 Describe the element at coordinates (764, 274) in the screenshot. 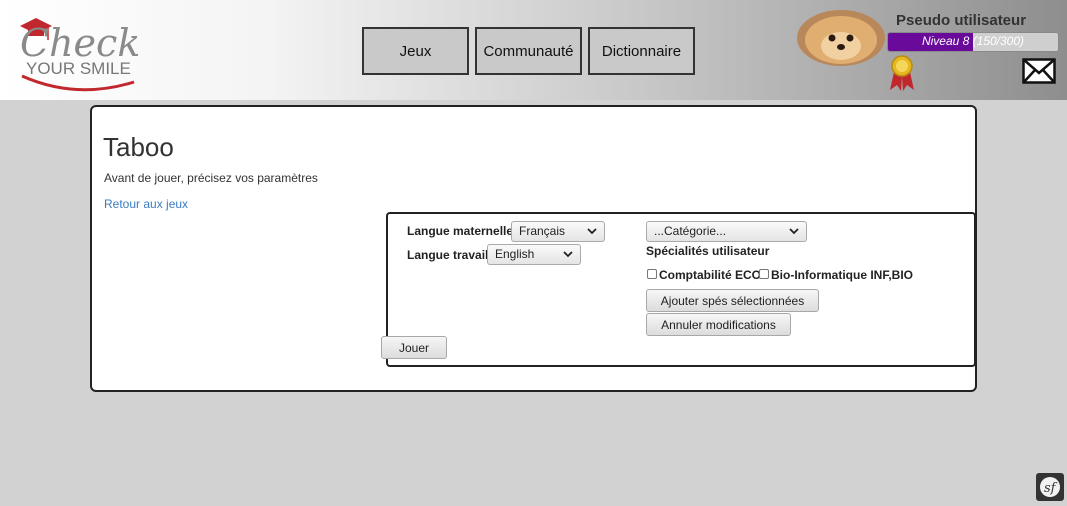

I see `specialty-2-checkbox` at that location.